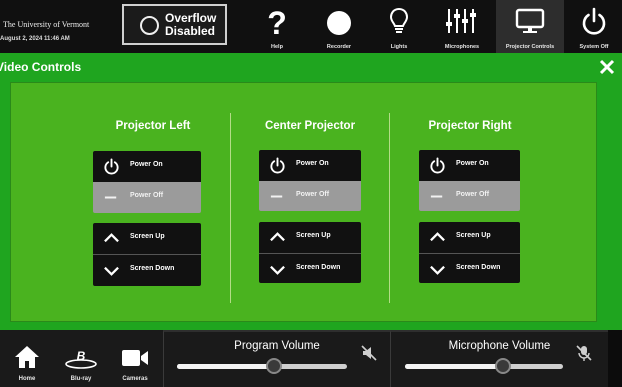  I want to click on nav-help: ? Help, so click(277, 26).